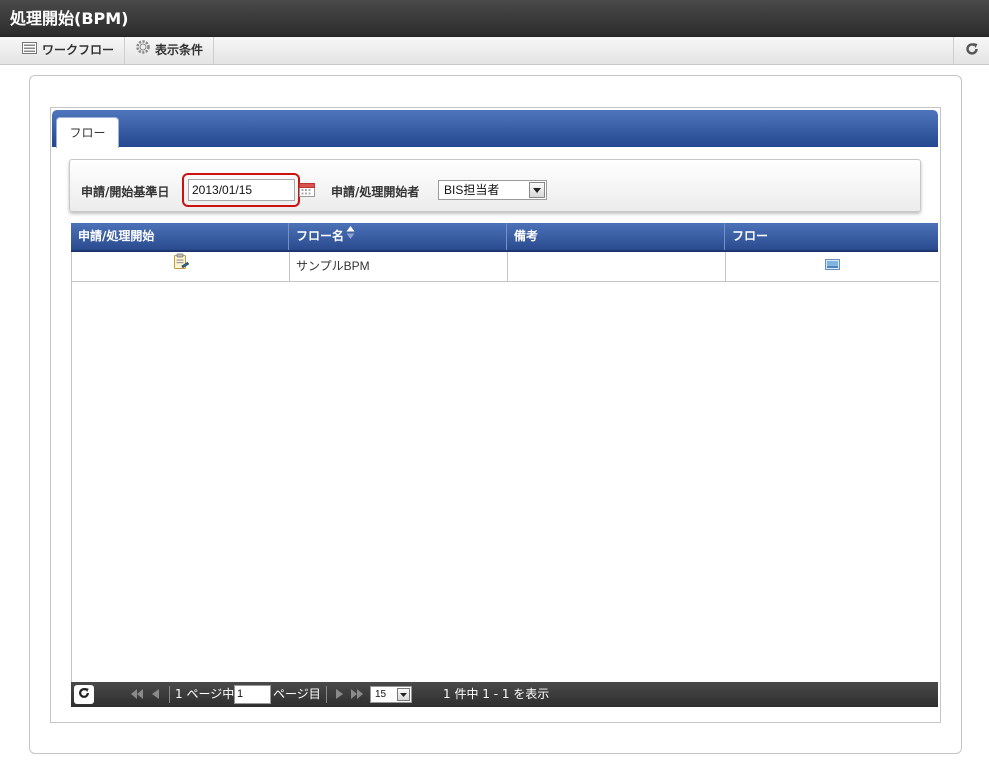  Describe the element at coordinates (494, 51) in the screenshot. I see `toolbar: ワークフロー 表示条件` at that location.